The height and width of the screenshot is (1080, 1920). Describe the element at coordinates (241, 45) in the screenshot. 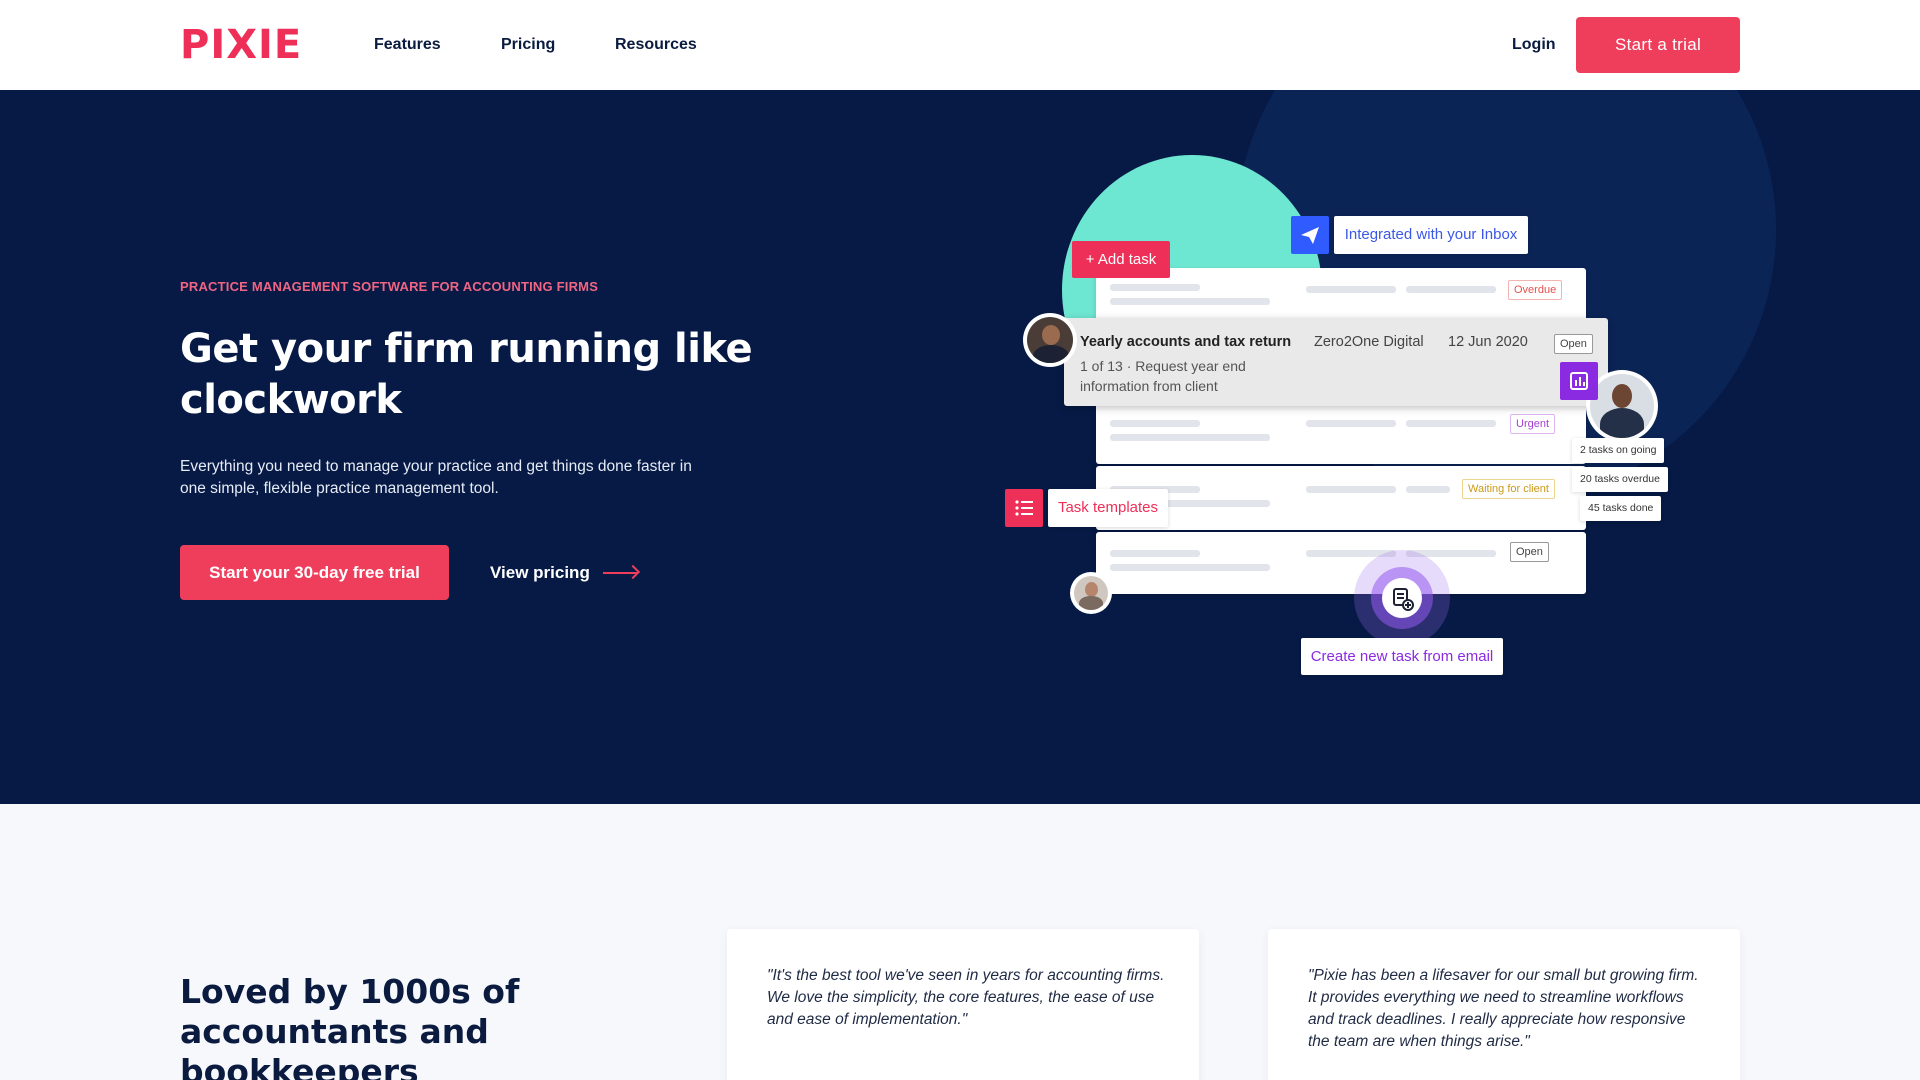

I see `pixie-logo: PIXIE` at that location.